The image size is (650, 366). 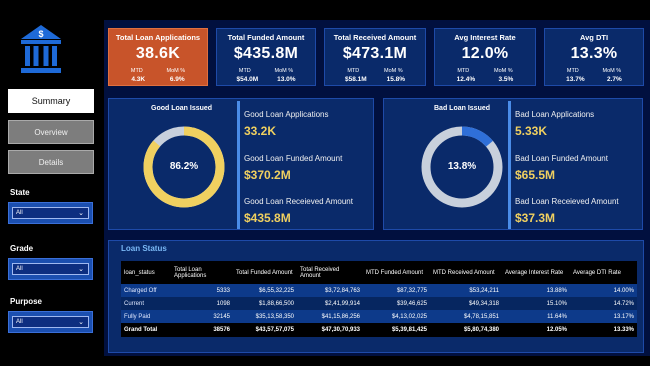 What do you see at coordinates (567, 201) in the screenshot?
I see `bad-received-label: Bad Loan Receieved Amount` at bounding box center [567, 201].